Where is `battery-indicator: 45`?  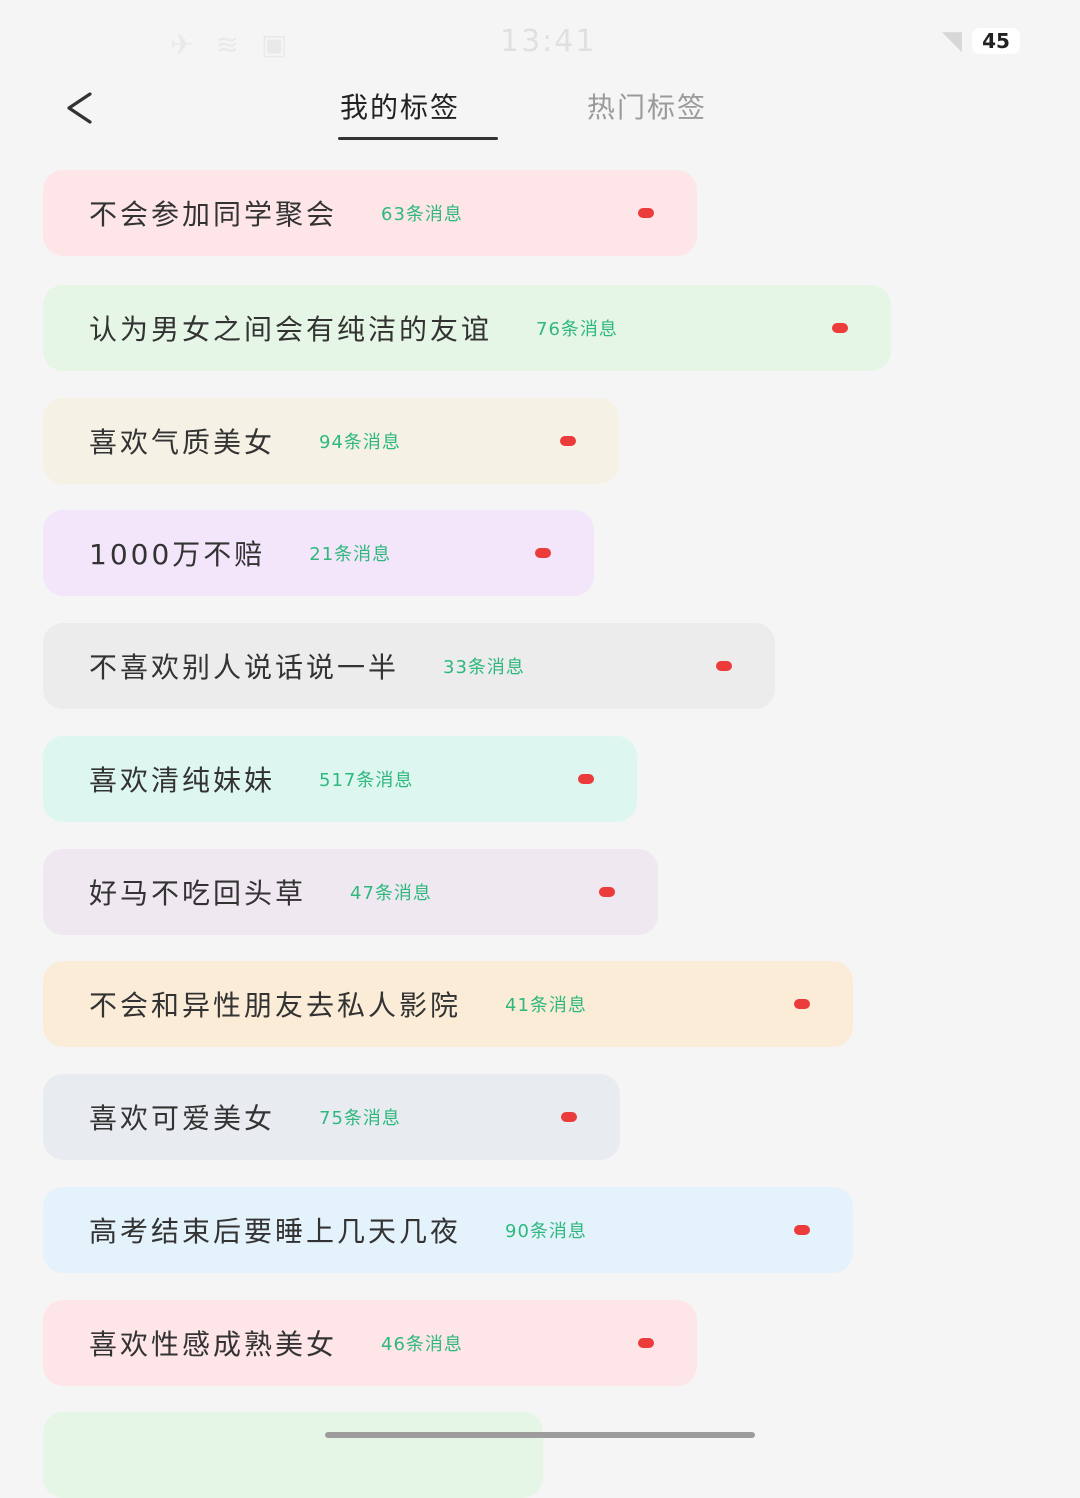
battery-indicator: 45 is located at coordinates (996, 41).